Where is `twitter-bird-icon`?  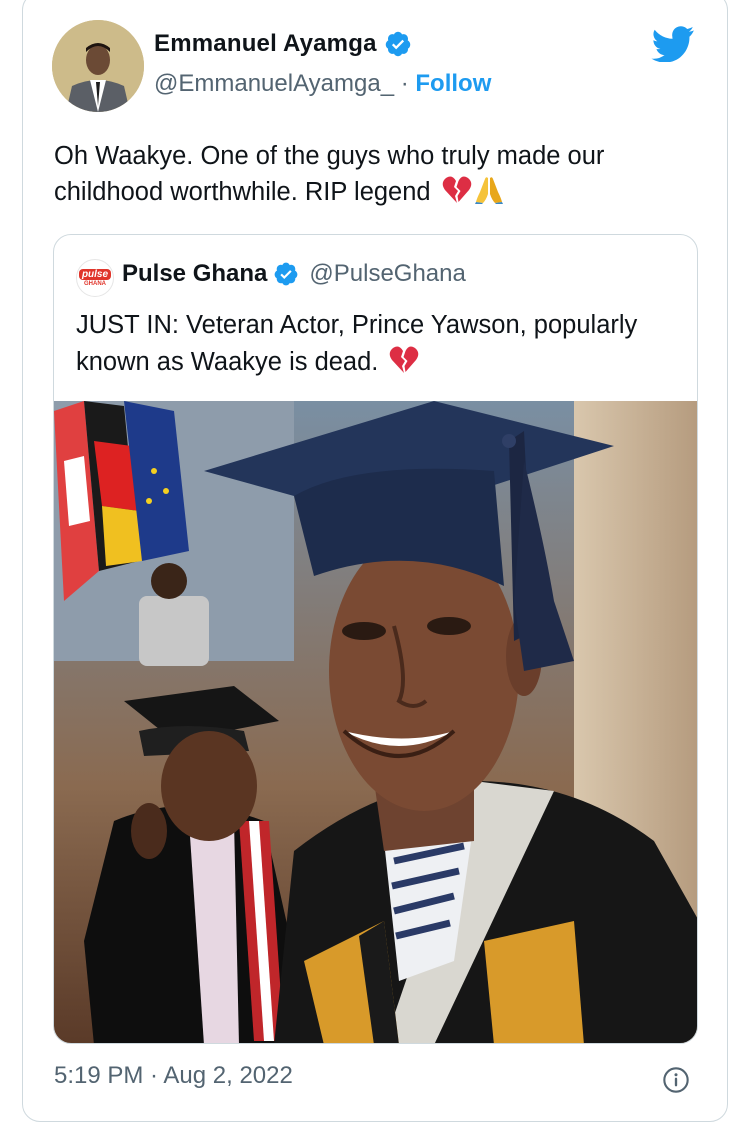 twitter-bird-icon is located at coordinates (673, 44).